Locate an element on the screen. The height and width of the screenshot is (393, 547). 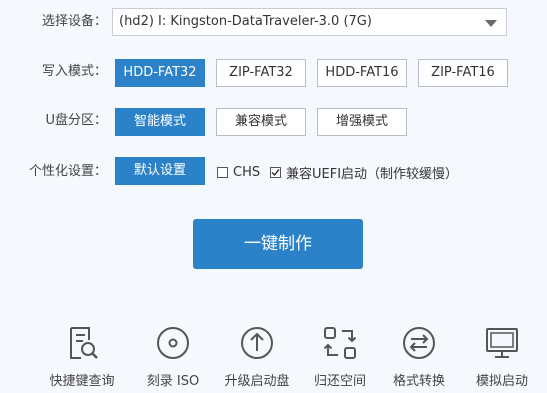
one-click-make-button: 一键制作 is located at coordinates (278, 244).